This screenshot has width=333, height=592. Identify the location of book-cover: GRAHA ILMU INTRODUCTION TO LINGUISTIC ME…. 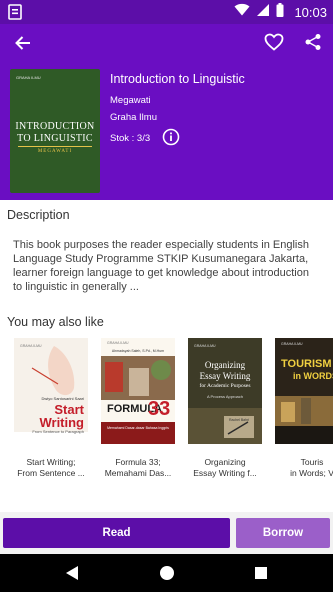
(55, 131).